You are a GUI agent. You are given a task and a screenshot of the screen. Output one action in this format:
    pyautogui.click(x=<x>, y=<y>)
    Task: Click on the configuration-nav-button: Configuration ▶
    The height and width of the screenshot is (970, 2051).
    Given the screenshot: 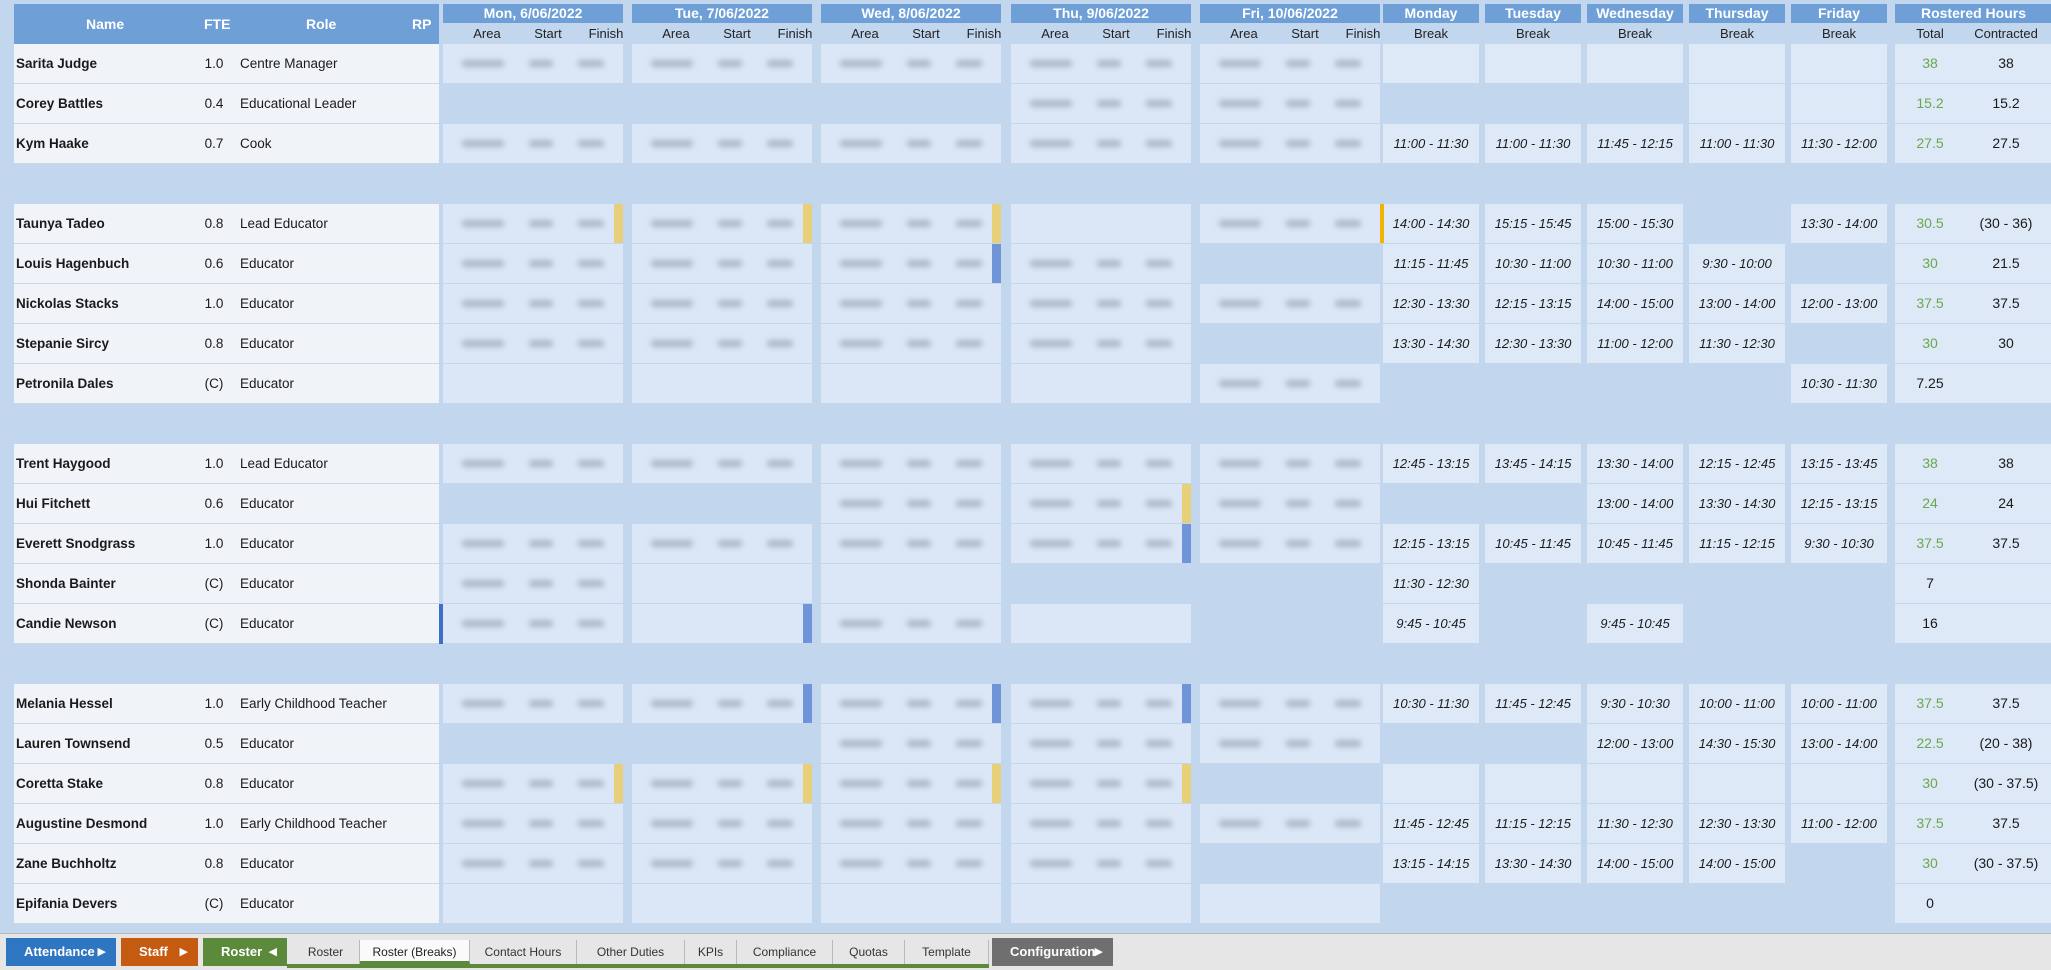 What is the action you would take?
    pyautogui.click(x=1052, y=952)
    